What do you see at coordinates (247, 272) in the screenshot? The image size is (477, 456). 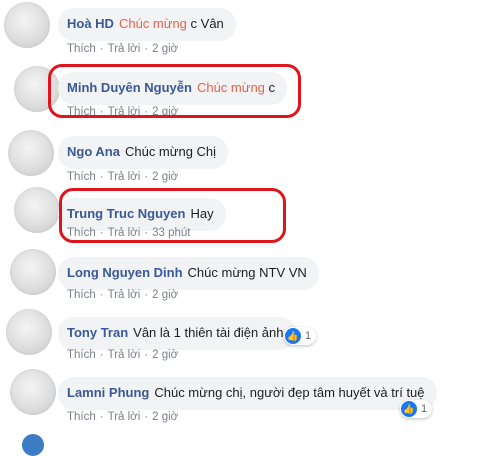 I see `comment-text: Chúc mừng NTV VN` at bounding box center [247, 272].